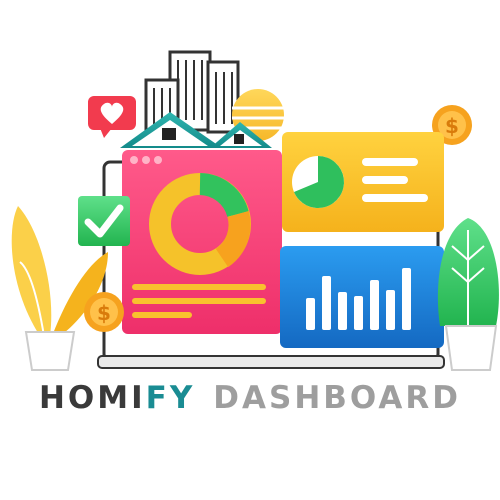 The image size is (500, 500). I want to click on wordmark-part-fy: FY, so click(170, 398).